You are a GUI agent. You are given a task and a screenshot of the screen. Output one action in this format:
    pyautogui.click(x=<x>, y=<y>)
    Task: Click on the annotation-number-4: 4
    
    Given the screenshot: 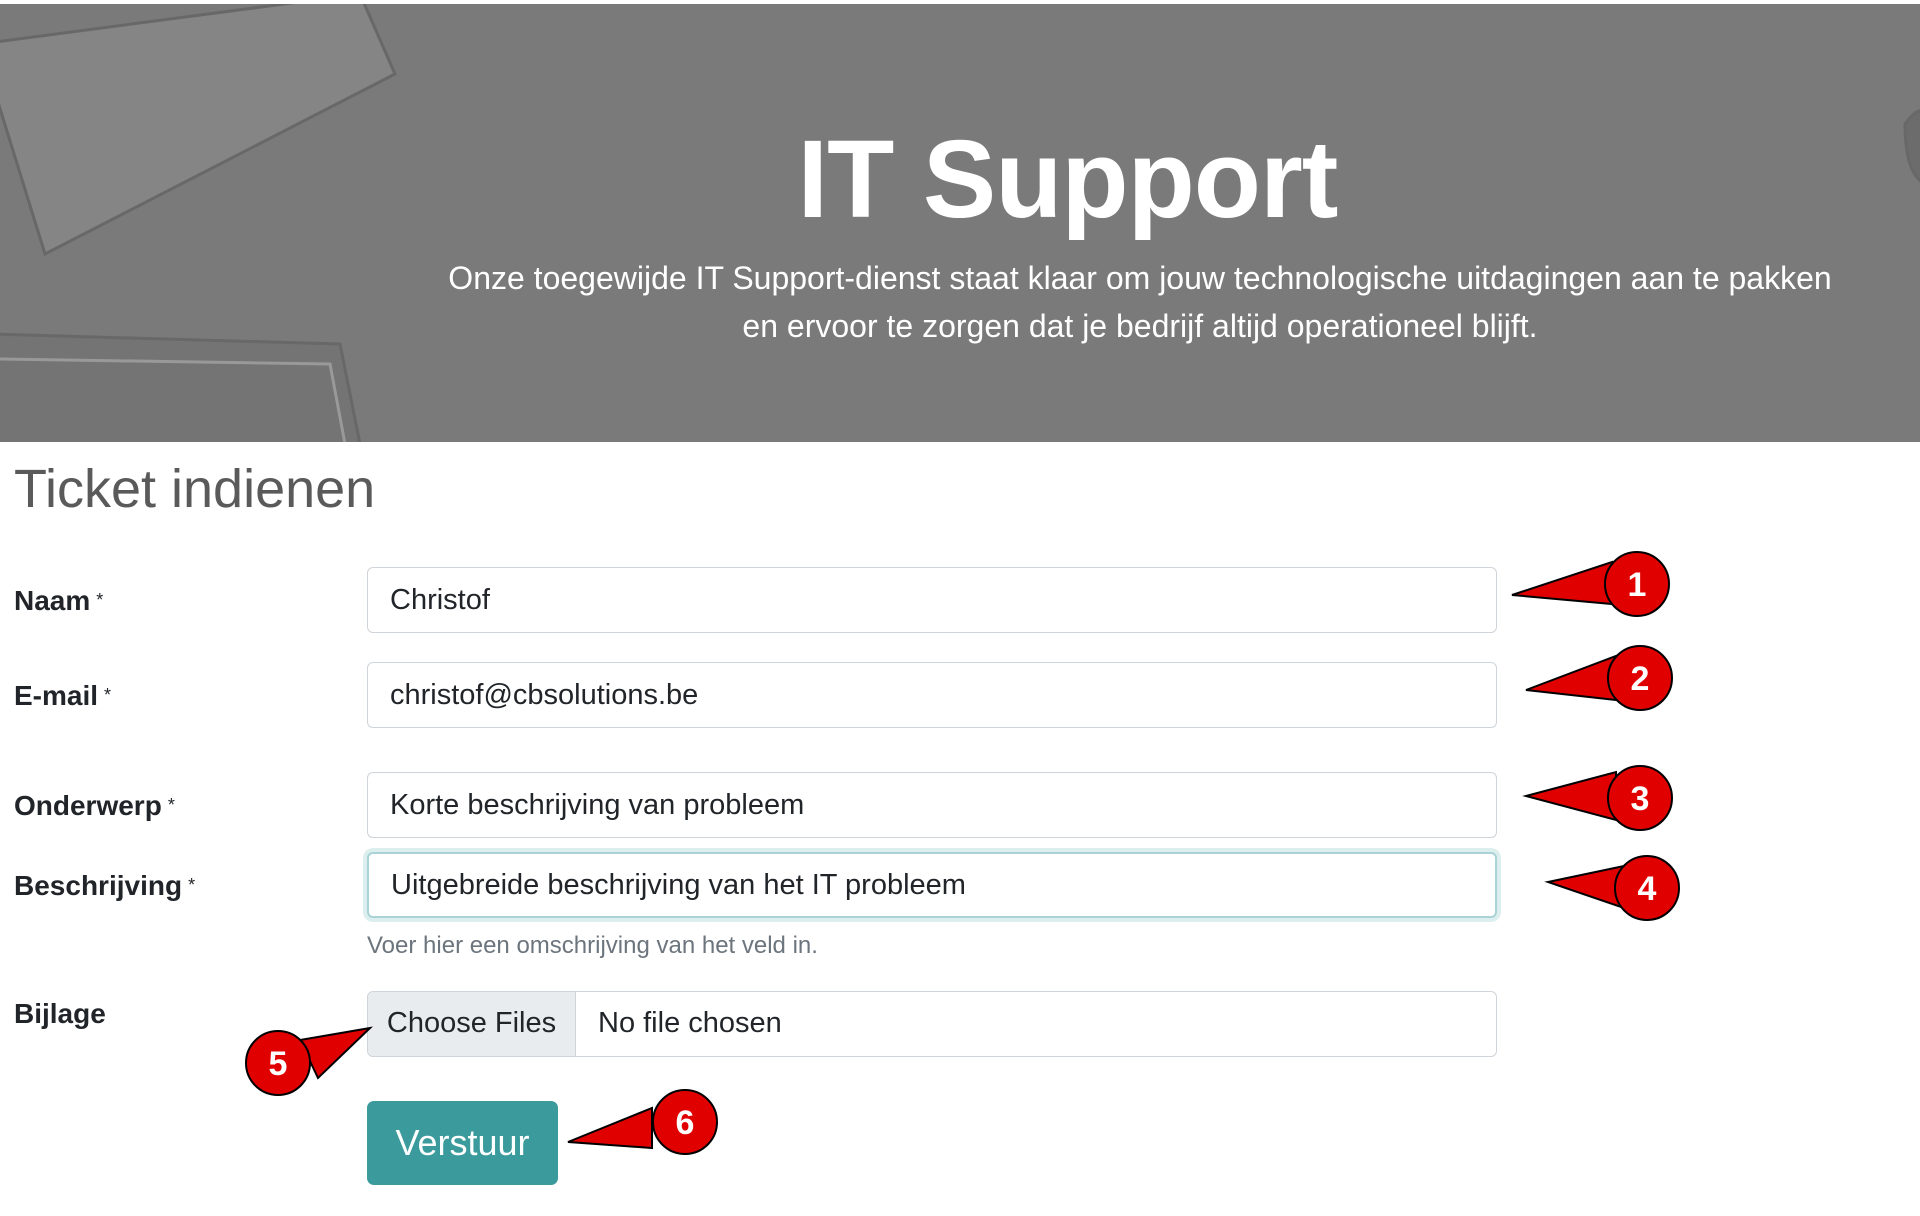 What is the action you would take?
    pyautogui.click(x=1647, y=889)
    